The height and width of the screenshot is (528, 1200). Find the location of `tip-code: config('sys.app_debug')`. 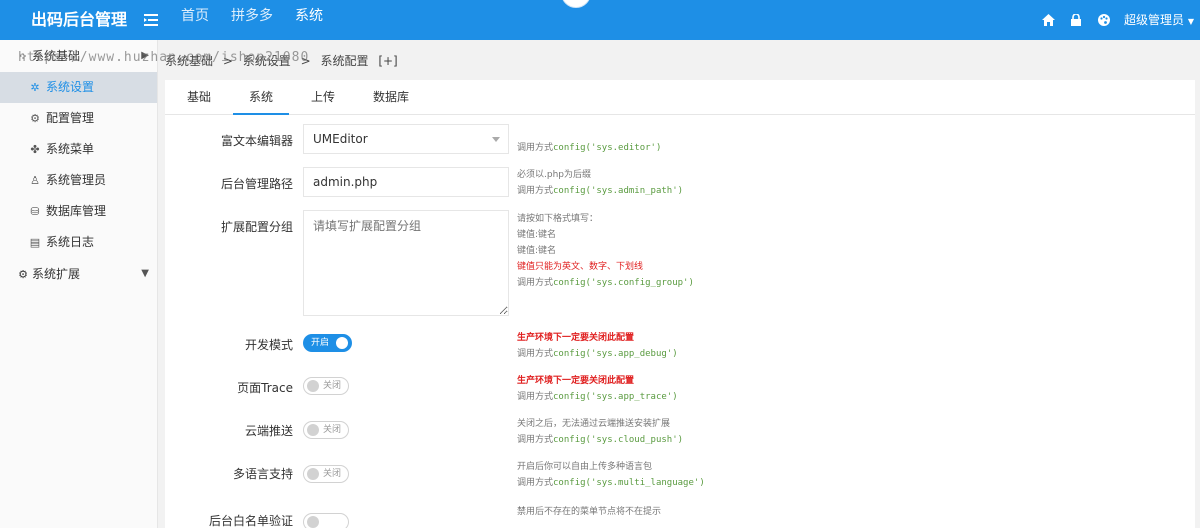

tip-code: config('sys.app_debug') is located at coordinates (615, 354).